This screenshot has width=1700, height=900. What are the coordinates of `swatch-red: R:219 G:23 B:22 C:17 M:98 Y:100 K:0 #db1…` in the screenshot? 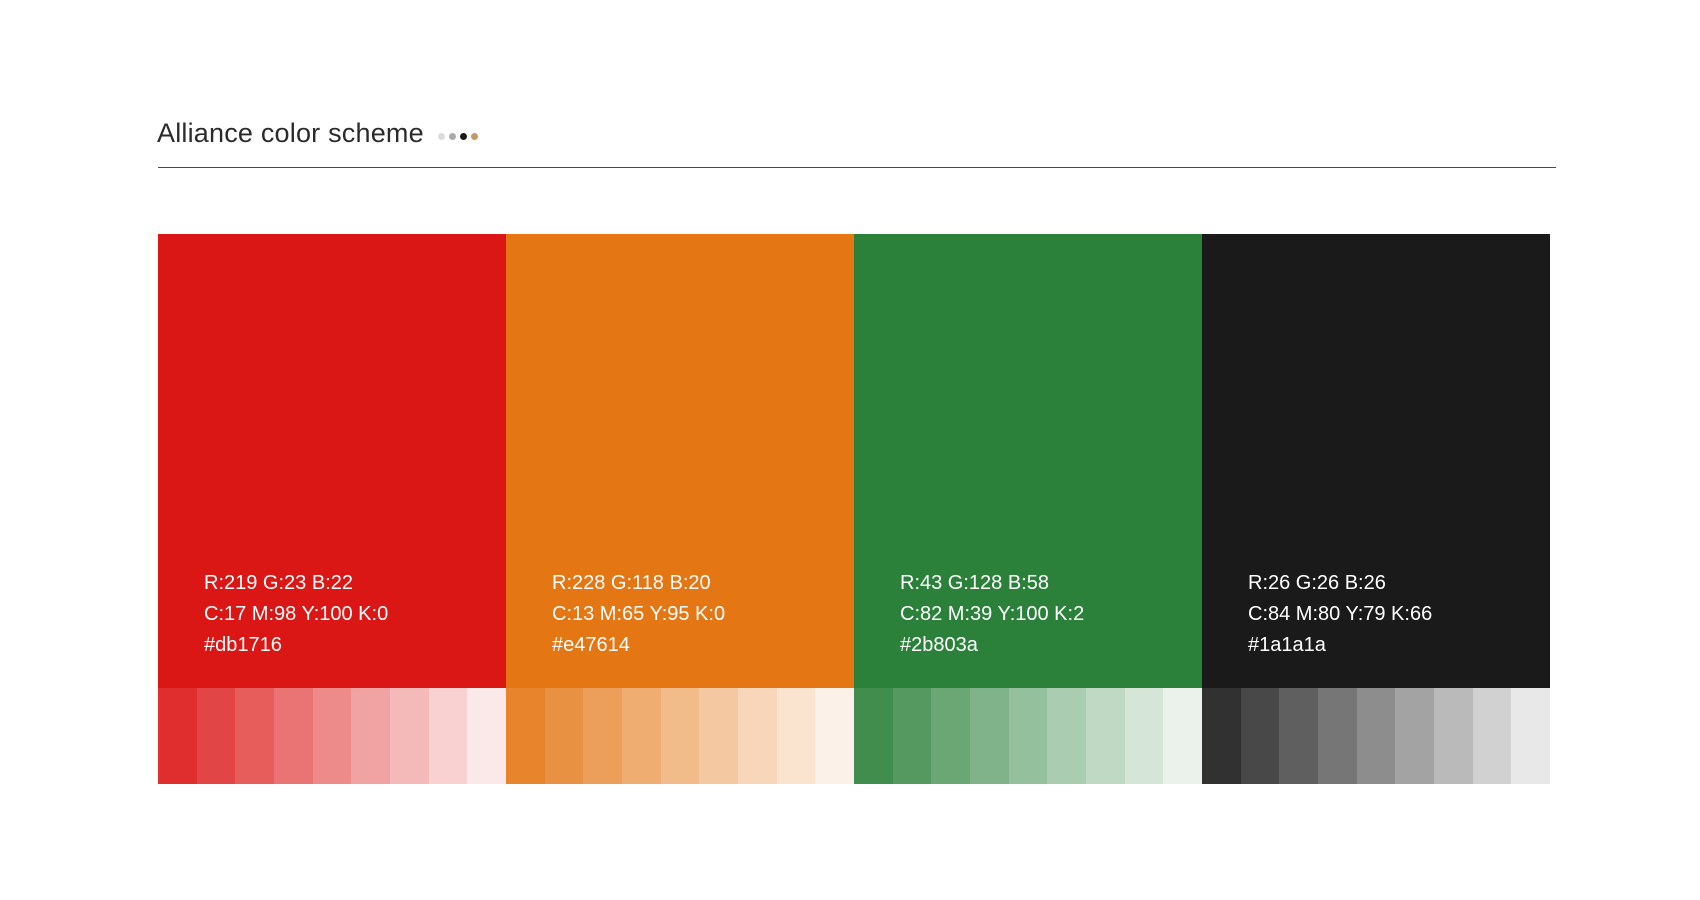 It's located at (332, 509).